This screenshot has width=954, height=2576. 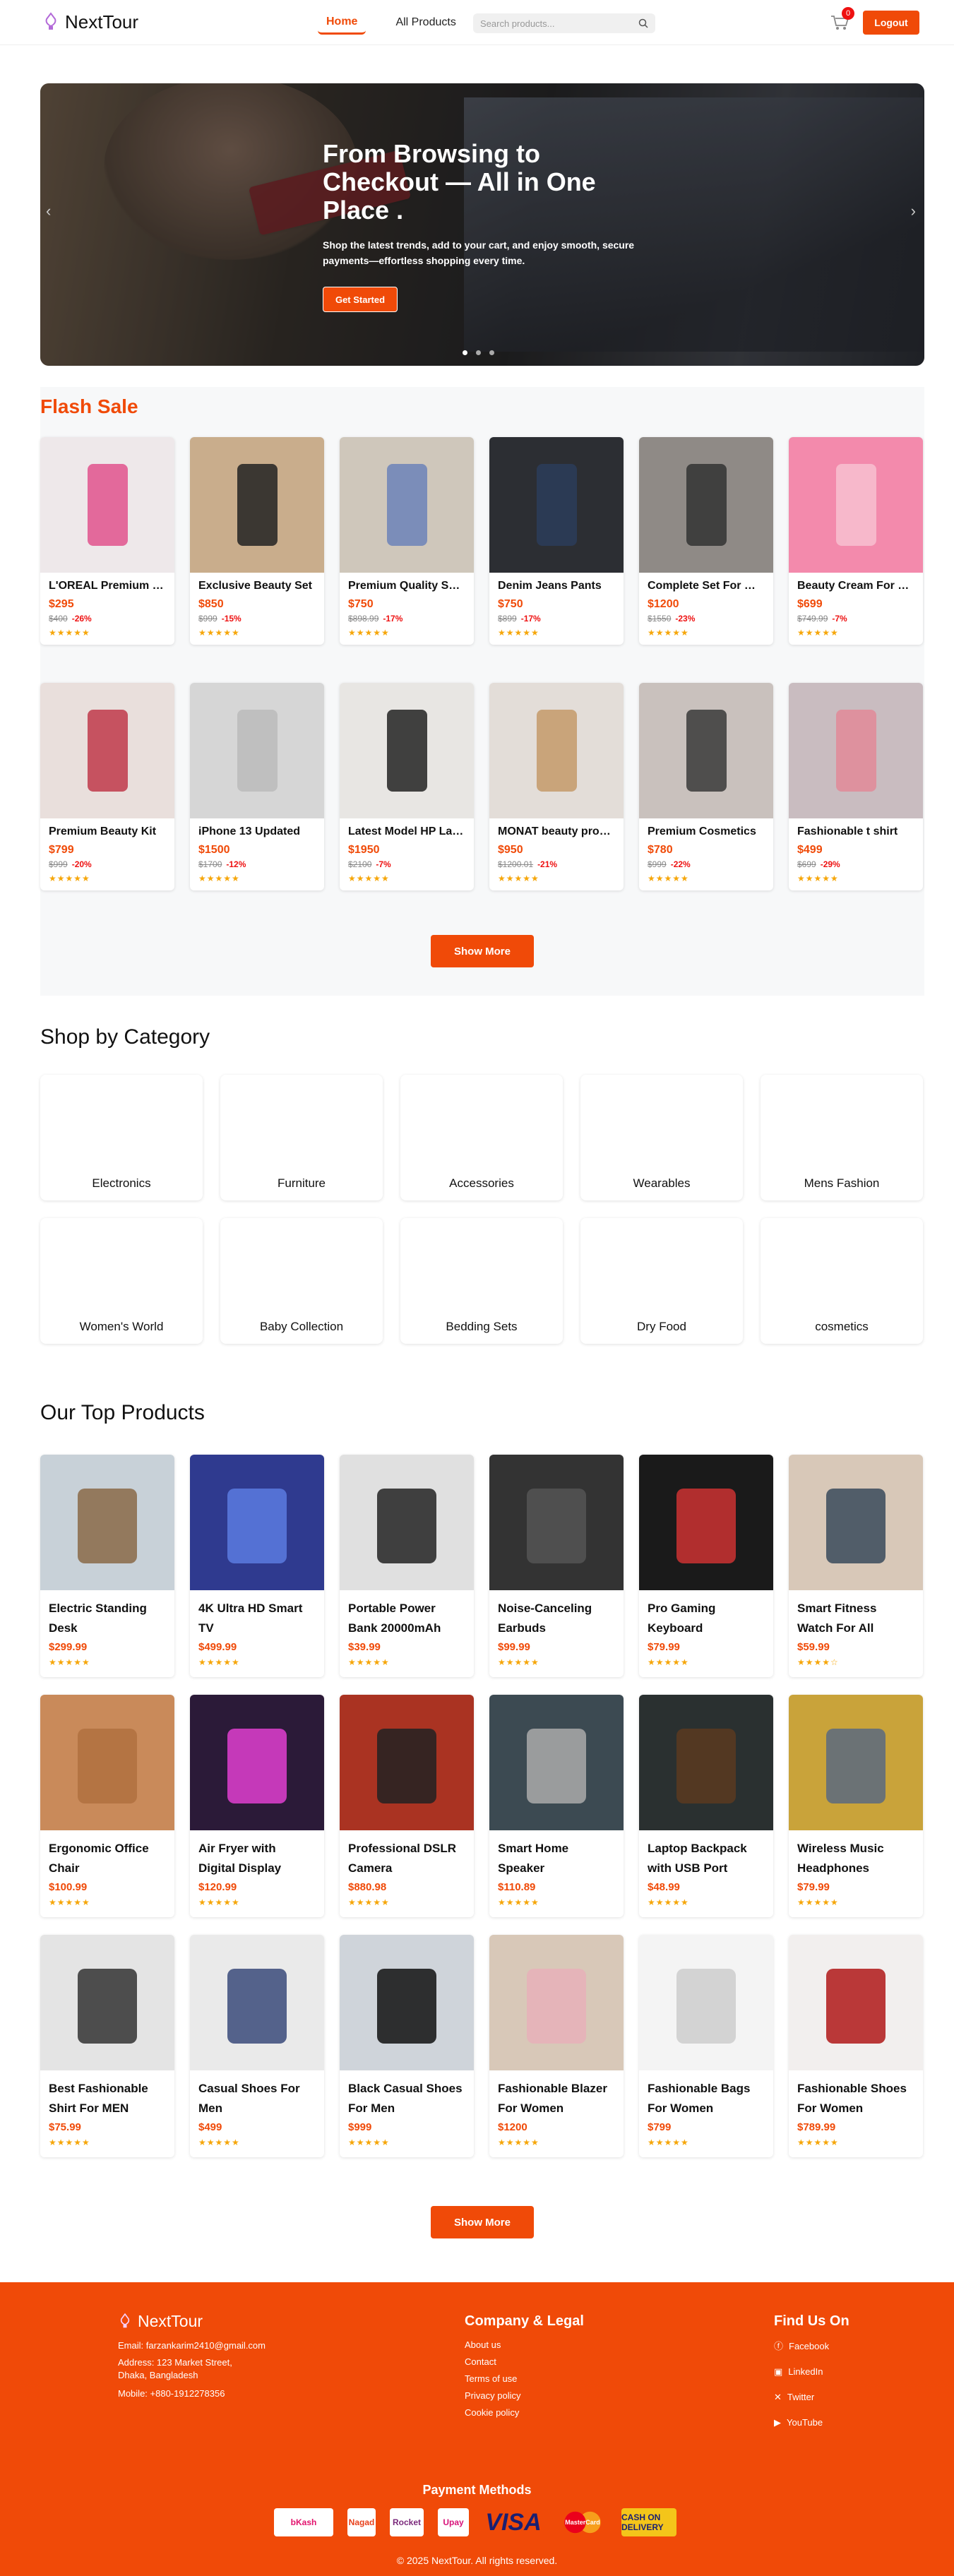 What do you see at coordinates (483, 2222) in the screenshot?
I see `top-show-more-button: Show More` at bounding box center [483, 2222].